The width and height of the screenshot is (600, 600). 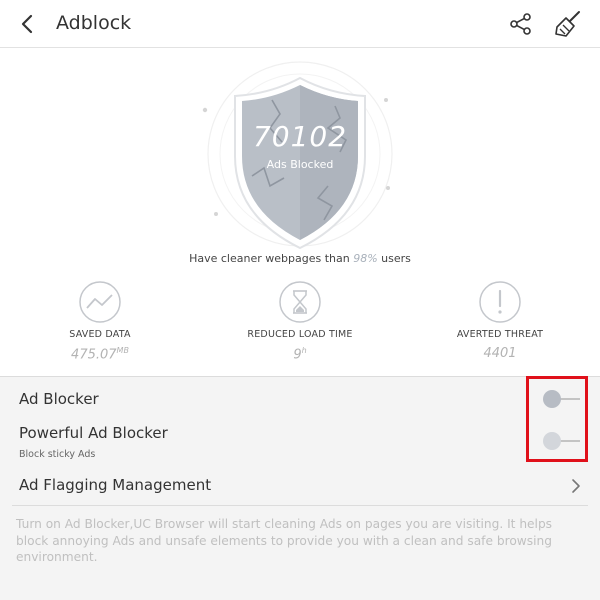 What do you see at coordinates (57, 454) in the screenshot?
I see `powerful-ad-blocker-sublabel: Block sticky Ads` at bounding box center [57, 454].